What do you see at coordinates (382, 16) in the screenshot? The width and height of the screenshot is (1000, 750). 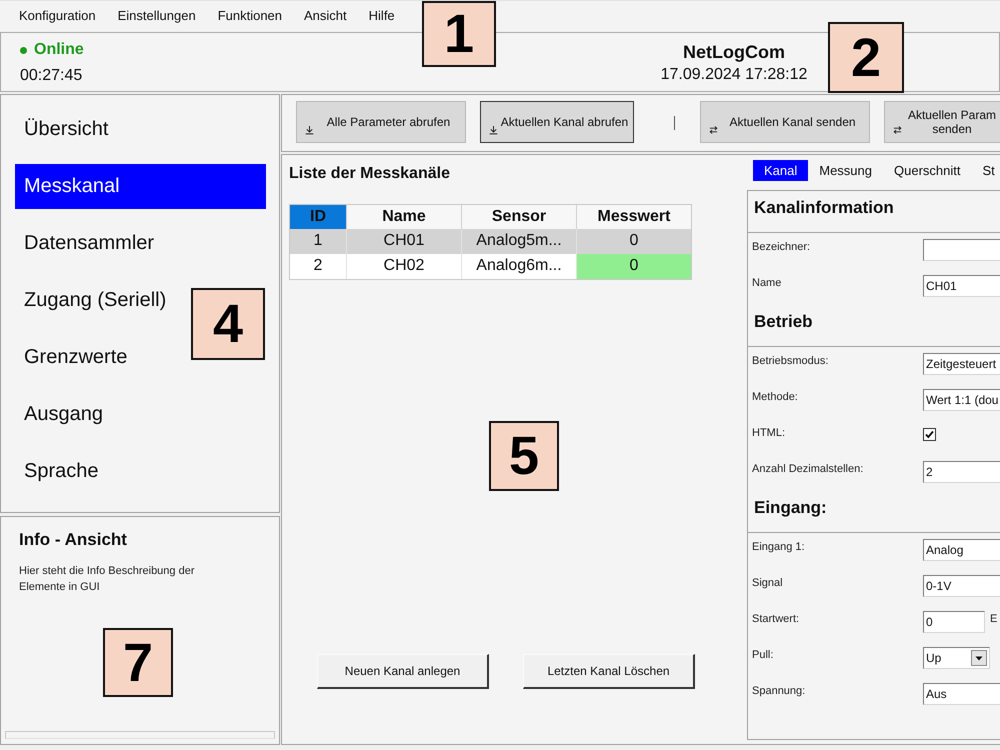 I see `menu-item: Hilfe` at bounding box center [382, 16].